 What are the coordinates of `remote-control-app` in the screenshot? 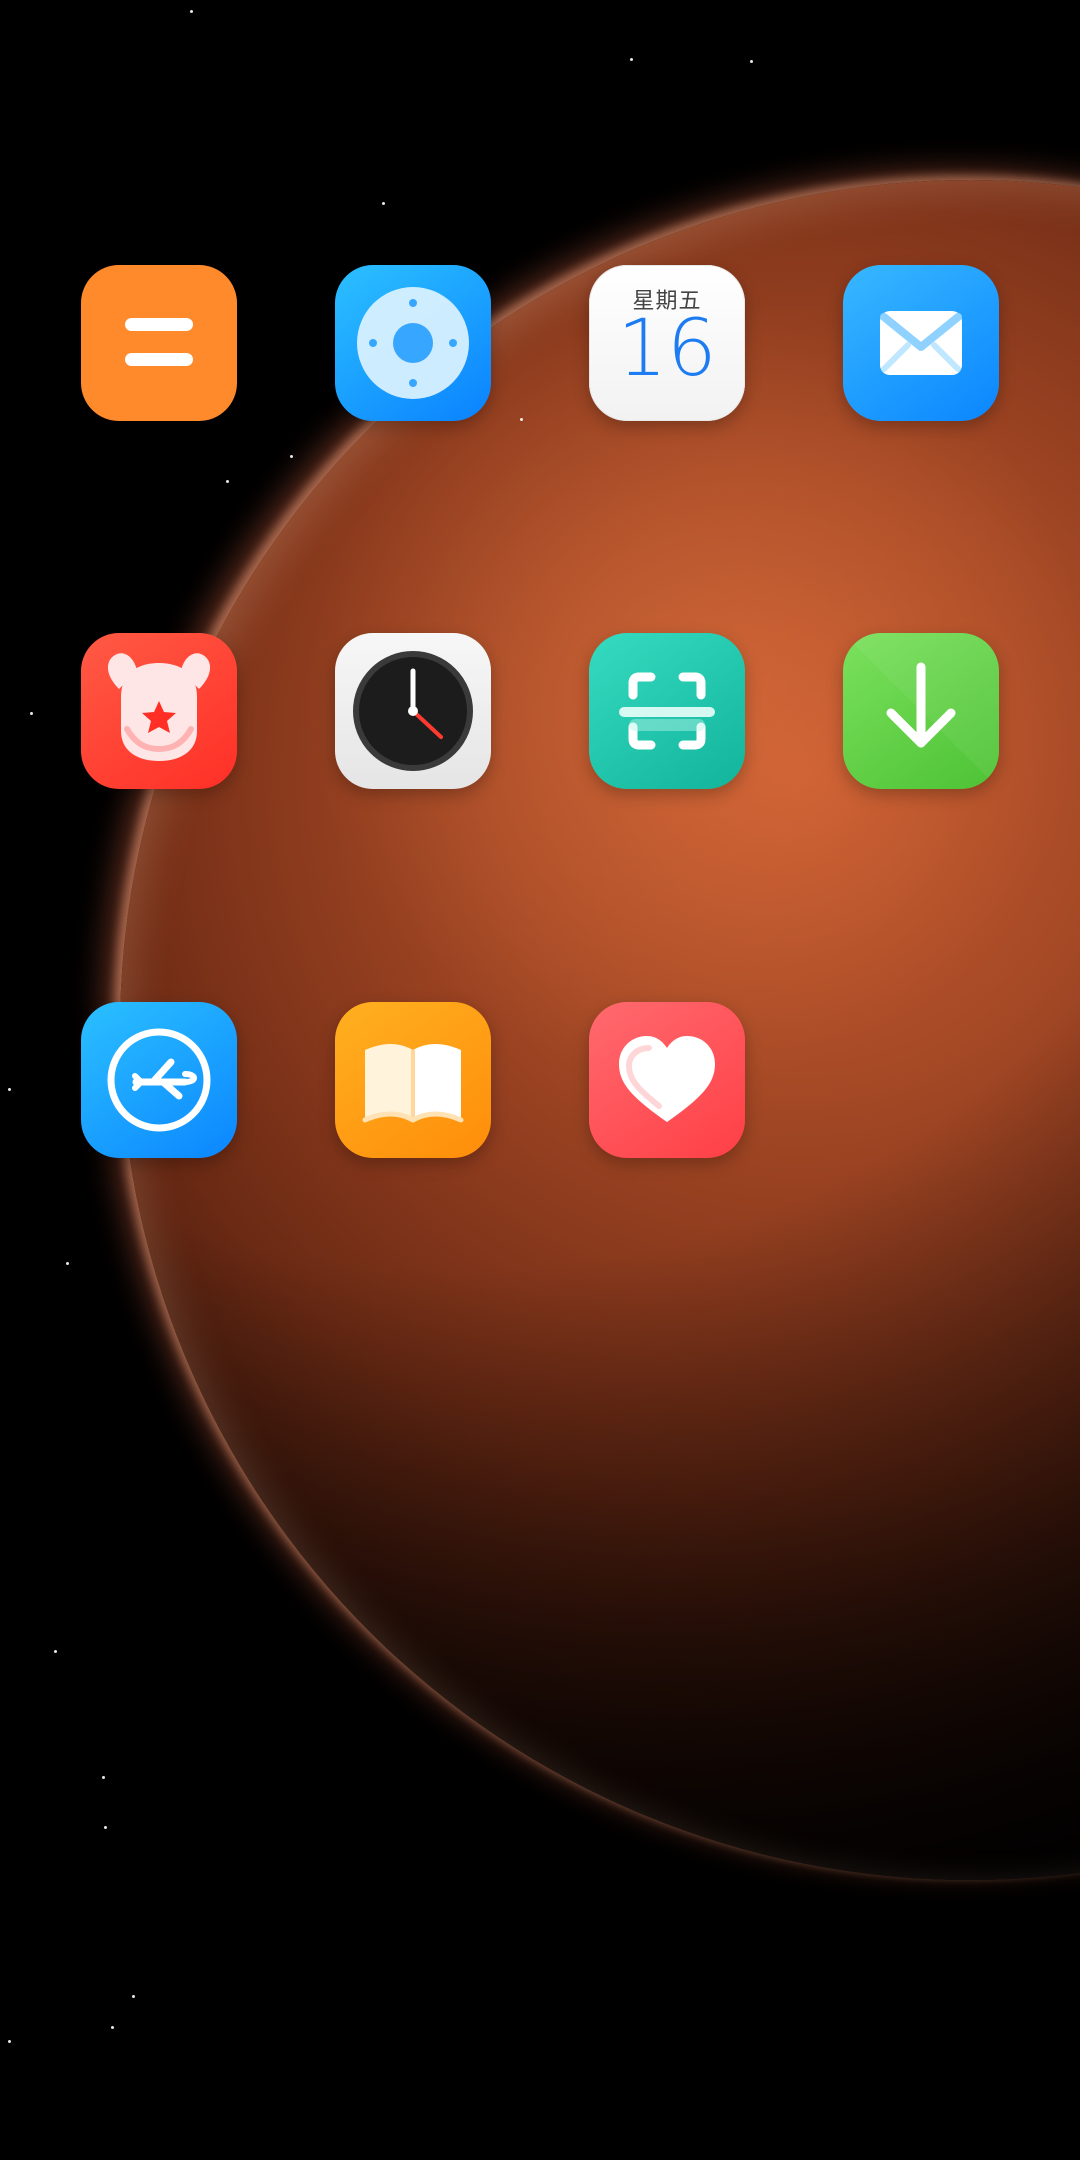 It's located at (413, 343).